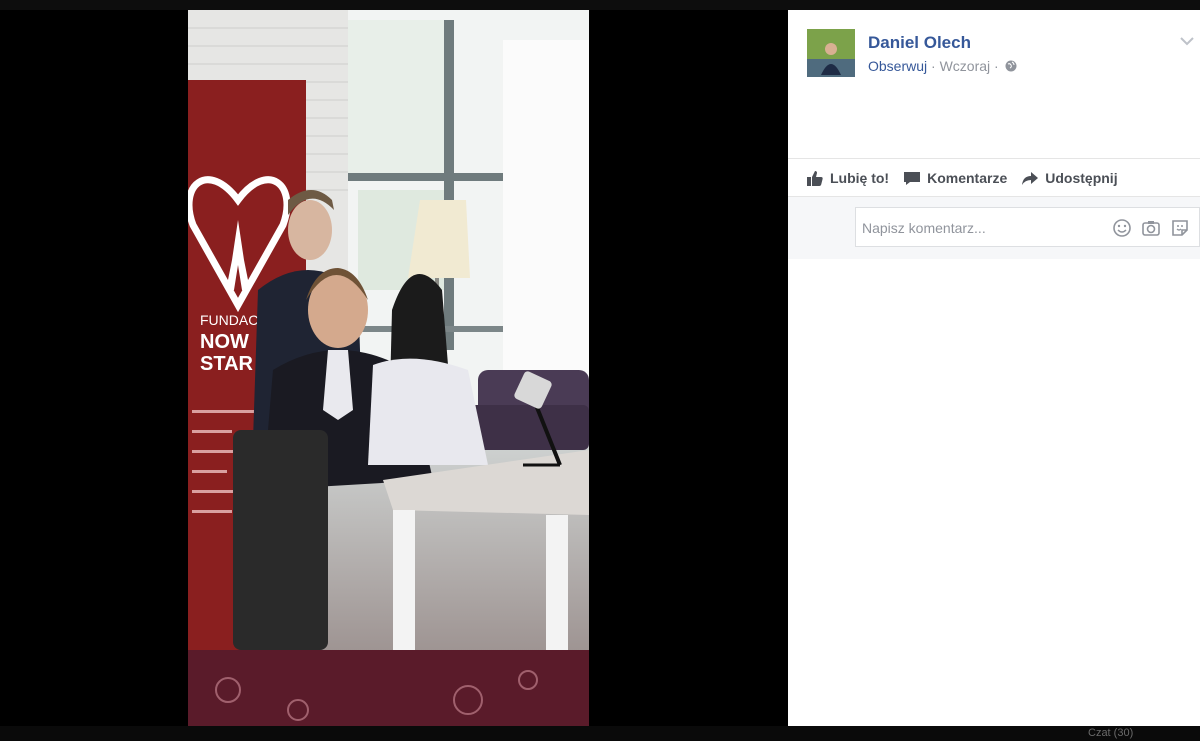  What do you see at coordinates (600, 5) in the screenshot?
I see `top-bar` at bounding box center [600, 5].